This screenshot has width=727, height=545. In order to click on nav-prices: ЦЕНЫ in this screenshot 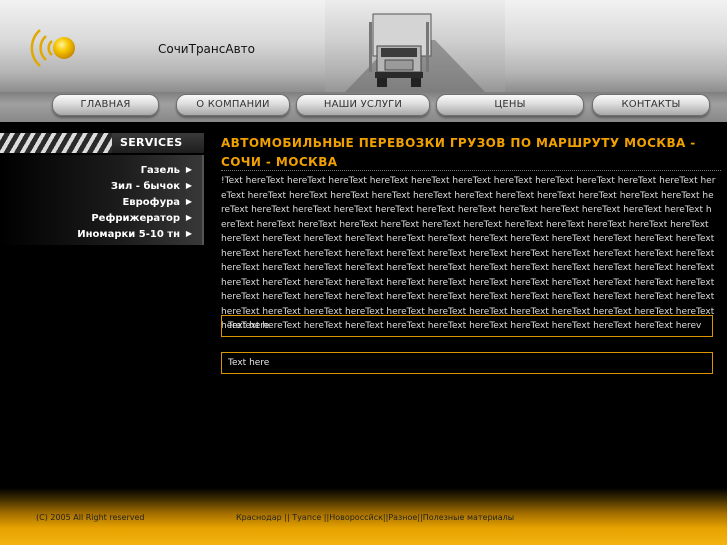, I will do `click(510, 105)`.